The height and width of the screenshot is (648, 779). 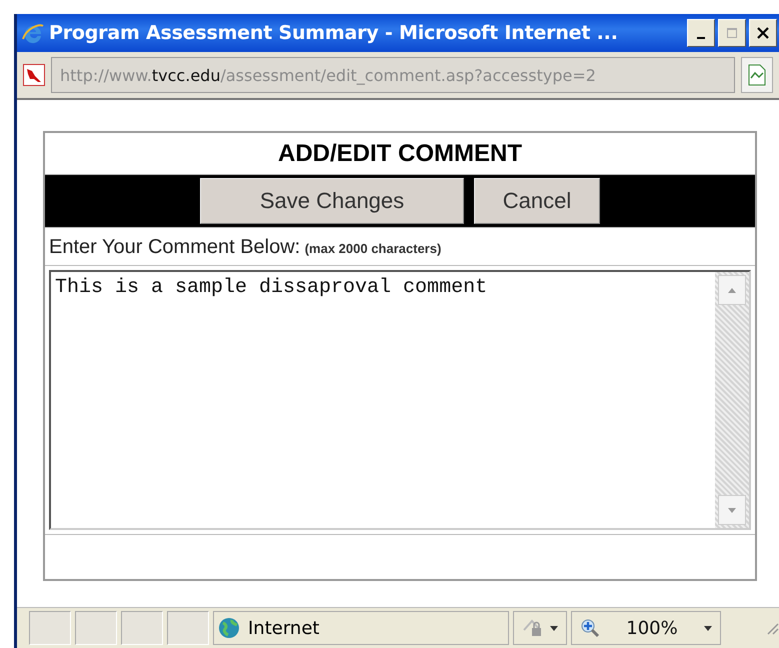 What do you see at coordinates (33, 33) in the screenshot?
I see `browser-logo-icon` at bounding box center [33, 33].